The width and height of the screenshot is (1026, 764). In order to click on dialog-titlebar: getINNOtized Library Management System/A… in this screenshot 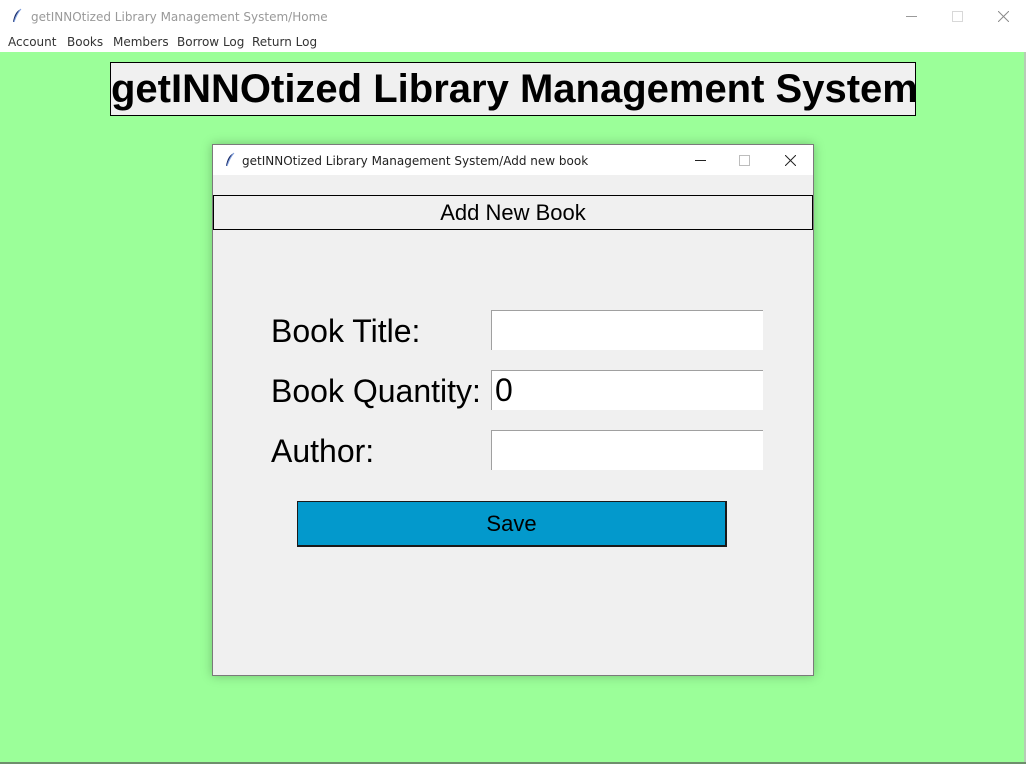, I will do `click(513, 160)`.